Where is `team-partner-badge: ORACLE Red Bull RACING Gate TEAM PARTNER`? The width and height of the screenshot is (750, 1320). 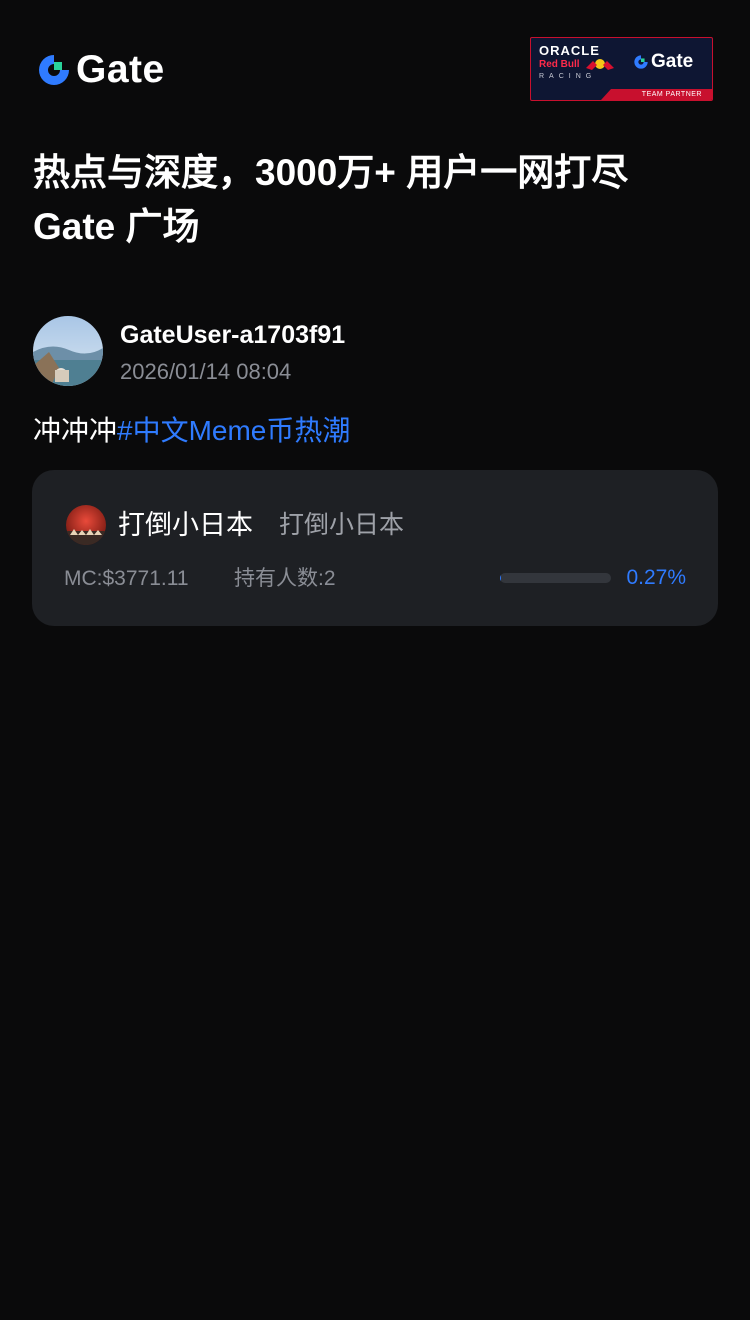
team-partner-badge: ORACLE Red Bull RACING Gate TEAM PARTNER is located at coordinates (621, 69).